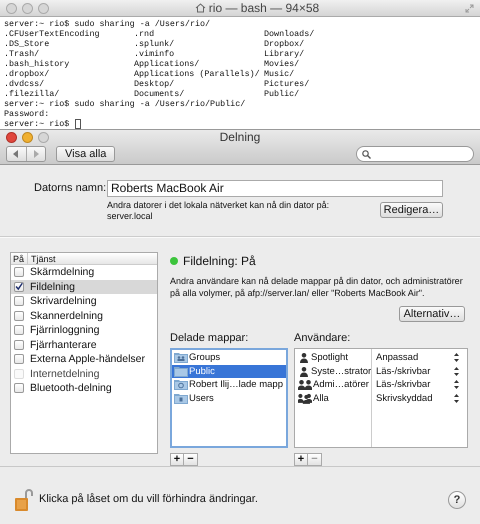  Describe the element at coordinates (229, 371) in the screenshot. I see `folder-item: Public` at that location.